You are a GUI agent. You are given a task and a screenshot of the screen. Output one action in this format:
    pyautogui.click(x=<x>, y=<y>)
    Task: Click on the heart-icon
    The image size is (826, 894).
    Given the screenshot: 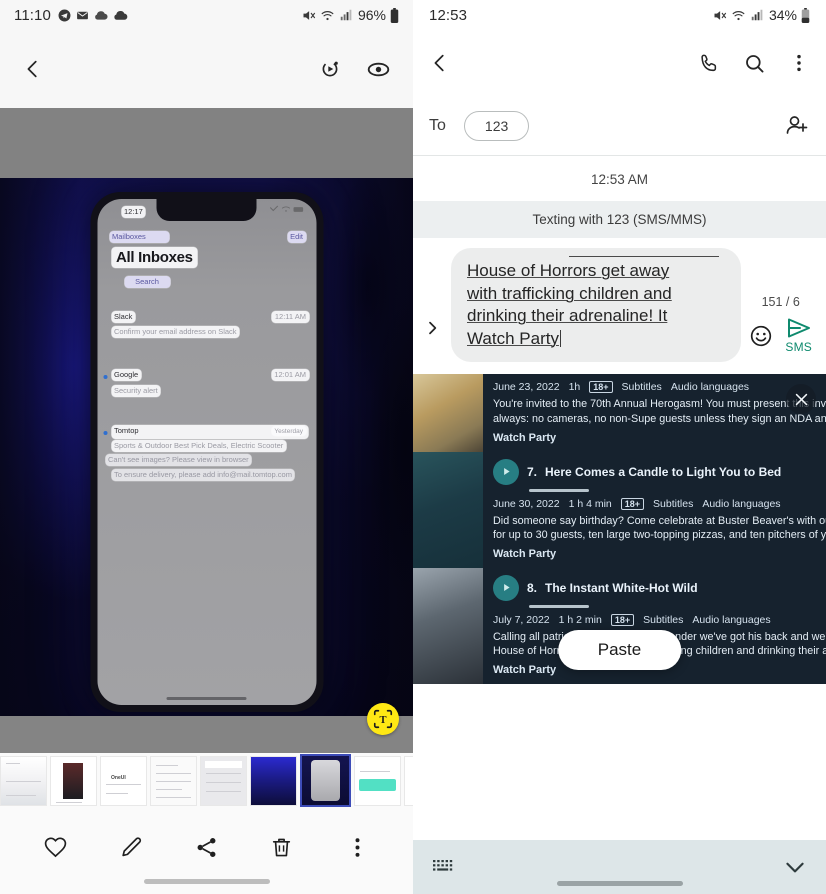 What is the action you would take?
    pyautogui.click(x=56, y=847)
    